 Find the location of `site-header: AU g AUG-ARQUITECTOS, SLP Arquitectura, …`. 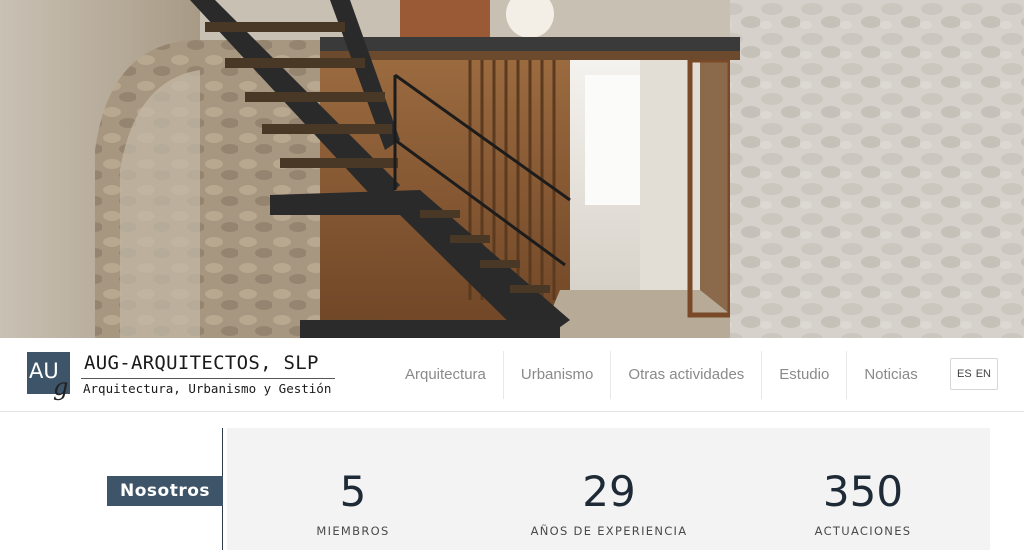

site-header: AU g AUG-ARQUITECTOS, SLP Arquitectura, … is located at coordinates (512, 375).